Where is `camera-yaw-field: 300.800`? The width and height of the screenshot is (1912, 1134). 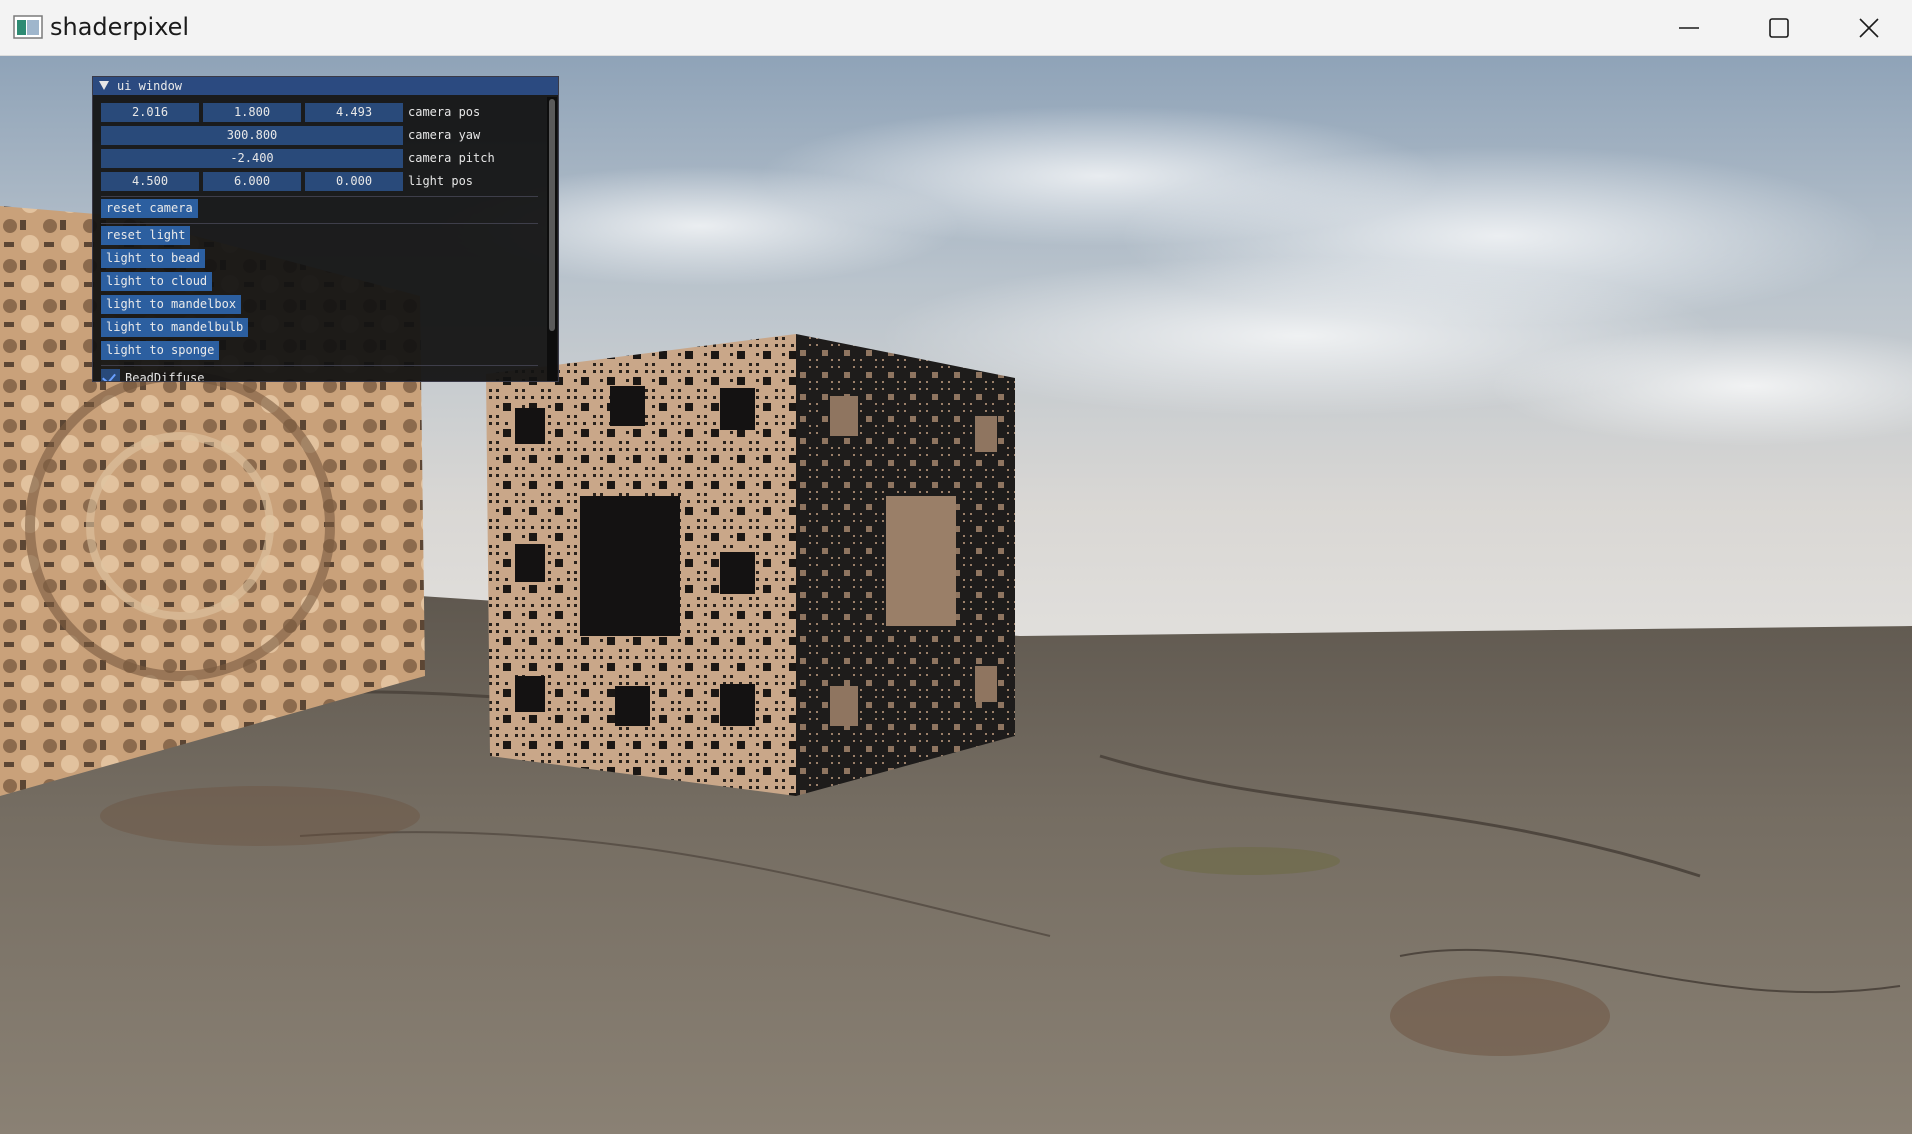 camera-yaw-field: 300.800 is located at coordinates (252, 135).